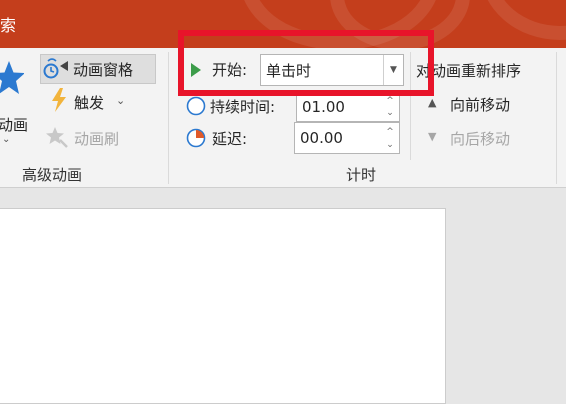  Describe the element at coordinates (230, 139) in the screenshot. I see `delay-label: 延迟:` at that location.